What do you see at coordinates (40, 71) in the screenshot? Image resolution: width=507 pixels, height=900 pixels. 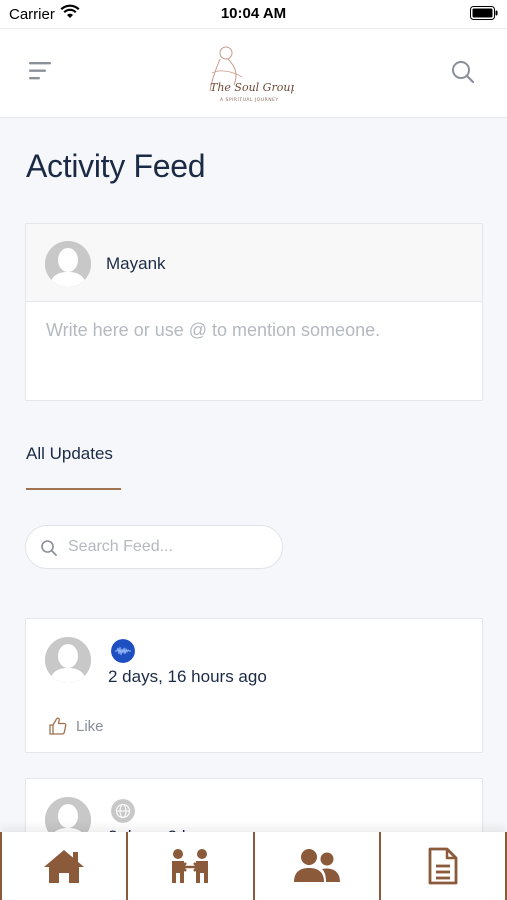 I see `menu-icon` at bounding box center [40, 71].